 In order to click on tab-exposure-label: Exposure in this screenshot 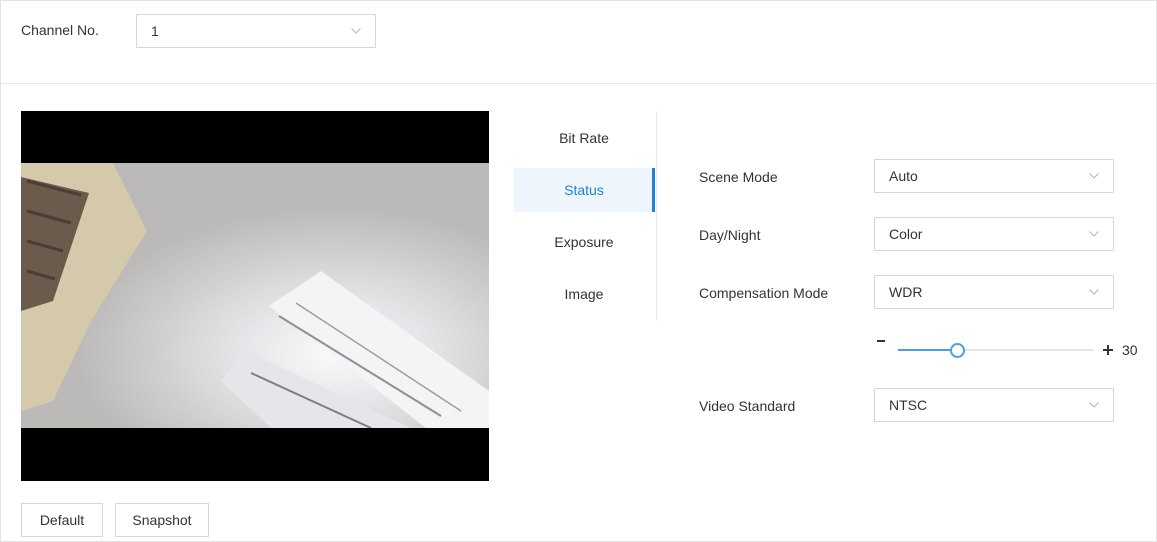, I will do `click(584, 242)`.